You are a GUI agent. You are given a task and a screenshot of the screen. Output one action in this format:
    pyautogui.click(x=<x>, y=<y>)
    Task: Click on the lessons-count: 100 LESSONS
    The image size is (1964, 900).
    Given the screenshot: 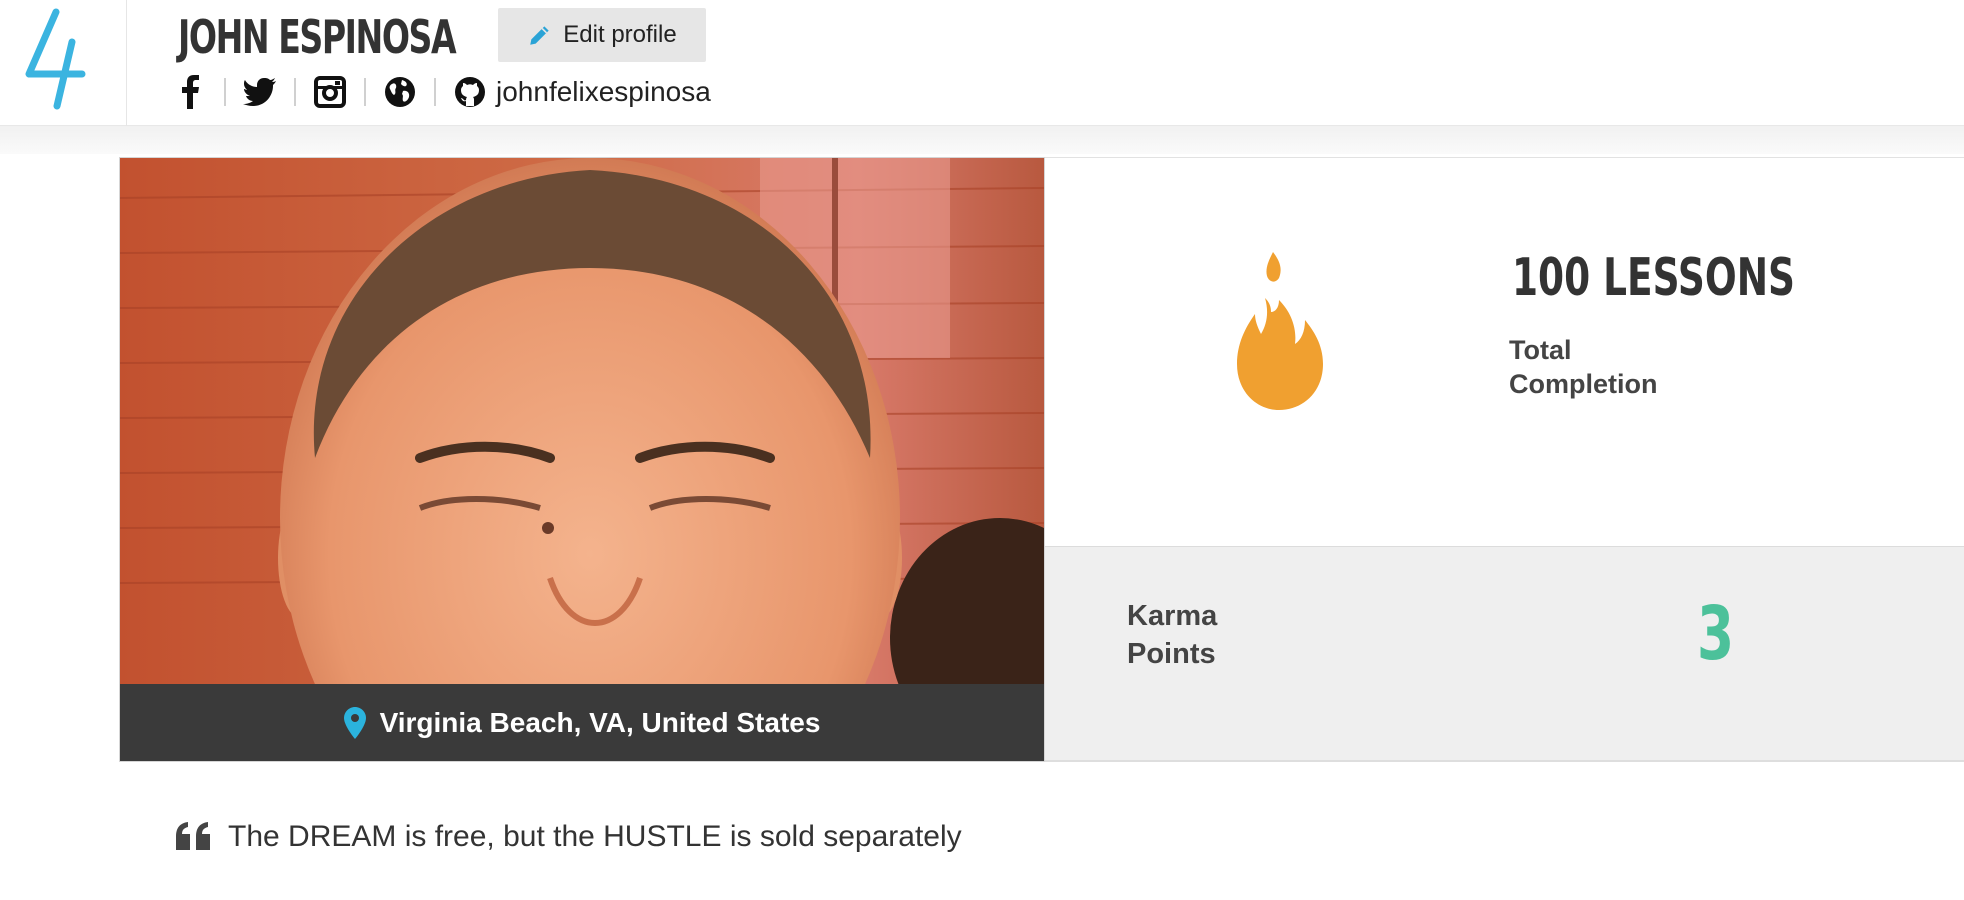 What is the action you would take?
    pyautogui.click(x=1653, y=278)
    